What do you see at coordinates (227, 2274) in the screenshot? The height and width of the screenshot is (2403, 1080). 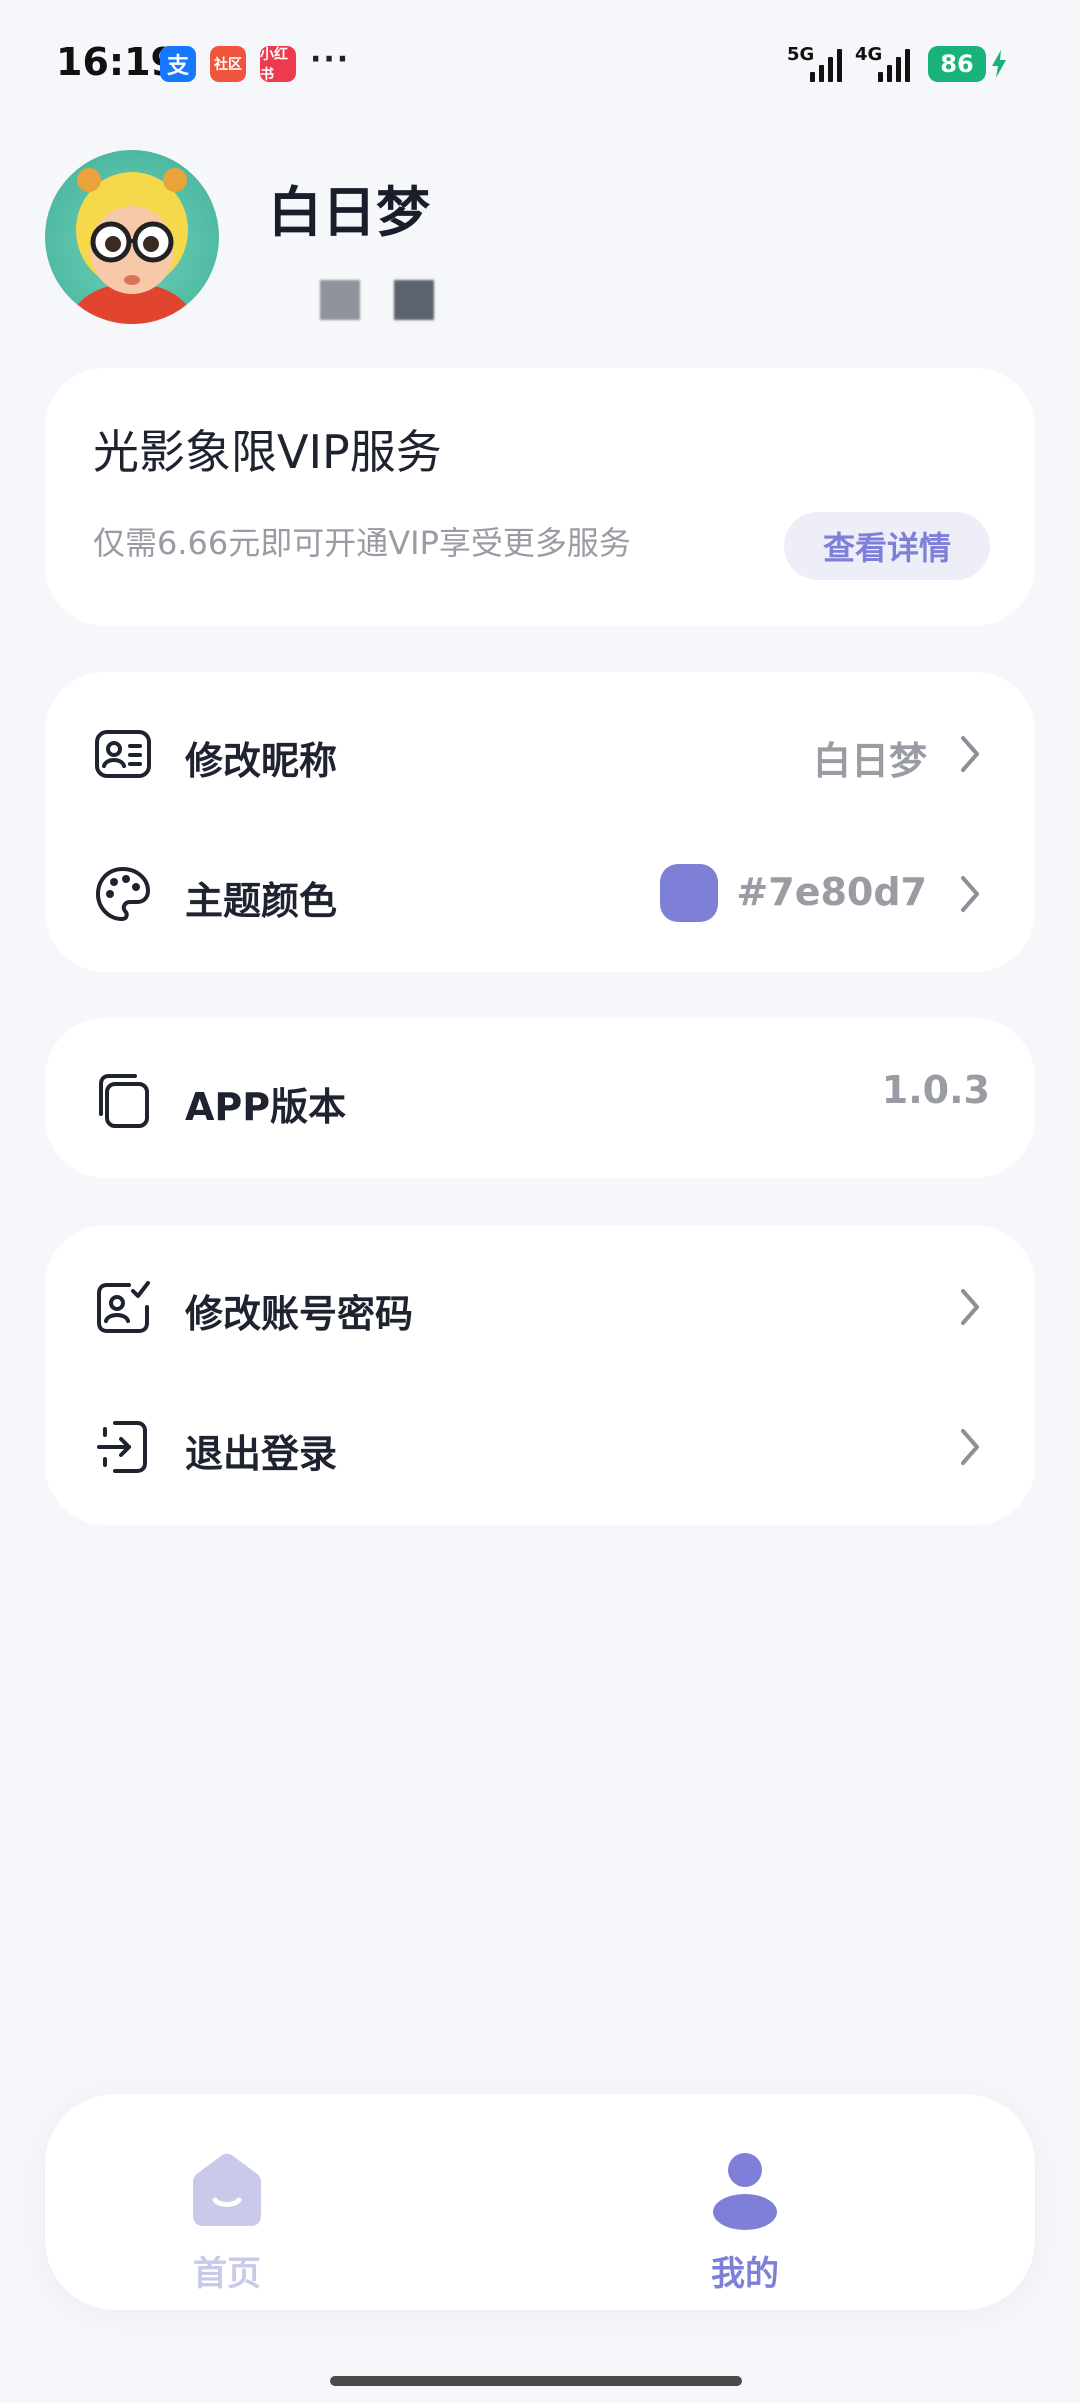 I see `nav-label-home: 首页` at bounding box center [227, 2274].